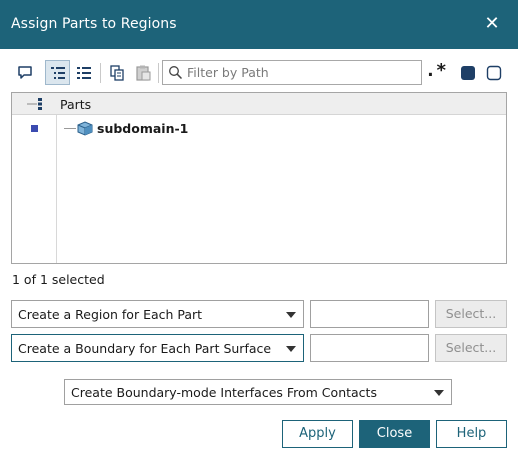 The height and width of the screenshot is (459, 518). I want to click on paste-icon, so click(142, 72).